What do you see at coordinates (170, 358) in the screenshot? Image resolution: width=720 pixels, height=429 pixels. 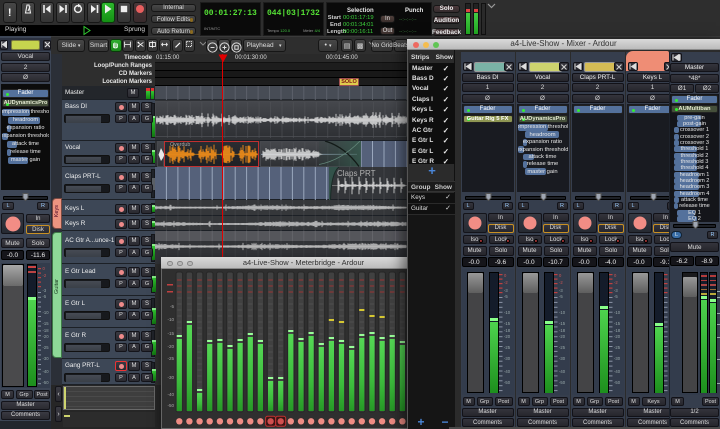 I see `svg-text: -25` at bounding box center [170, 358].